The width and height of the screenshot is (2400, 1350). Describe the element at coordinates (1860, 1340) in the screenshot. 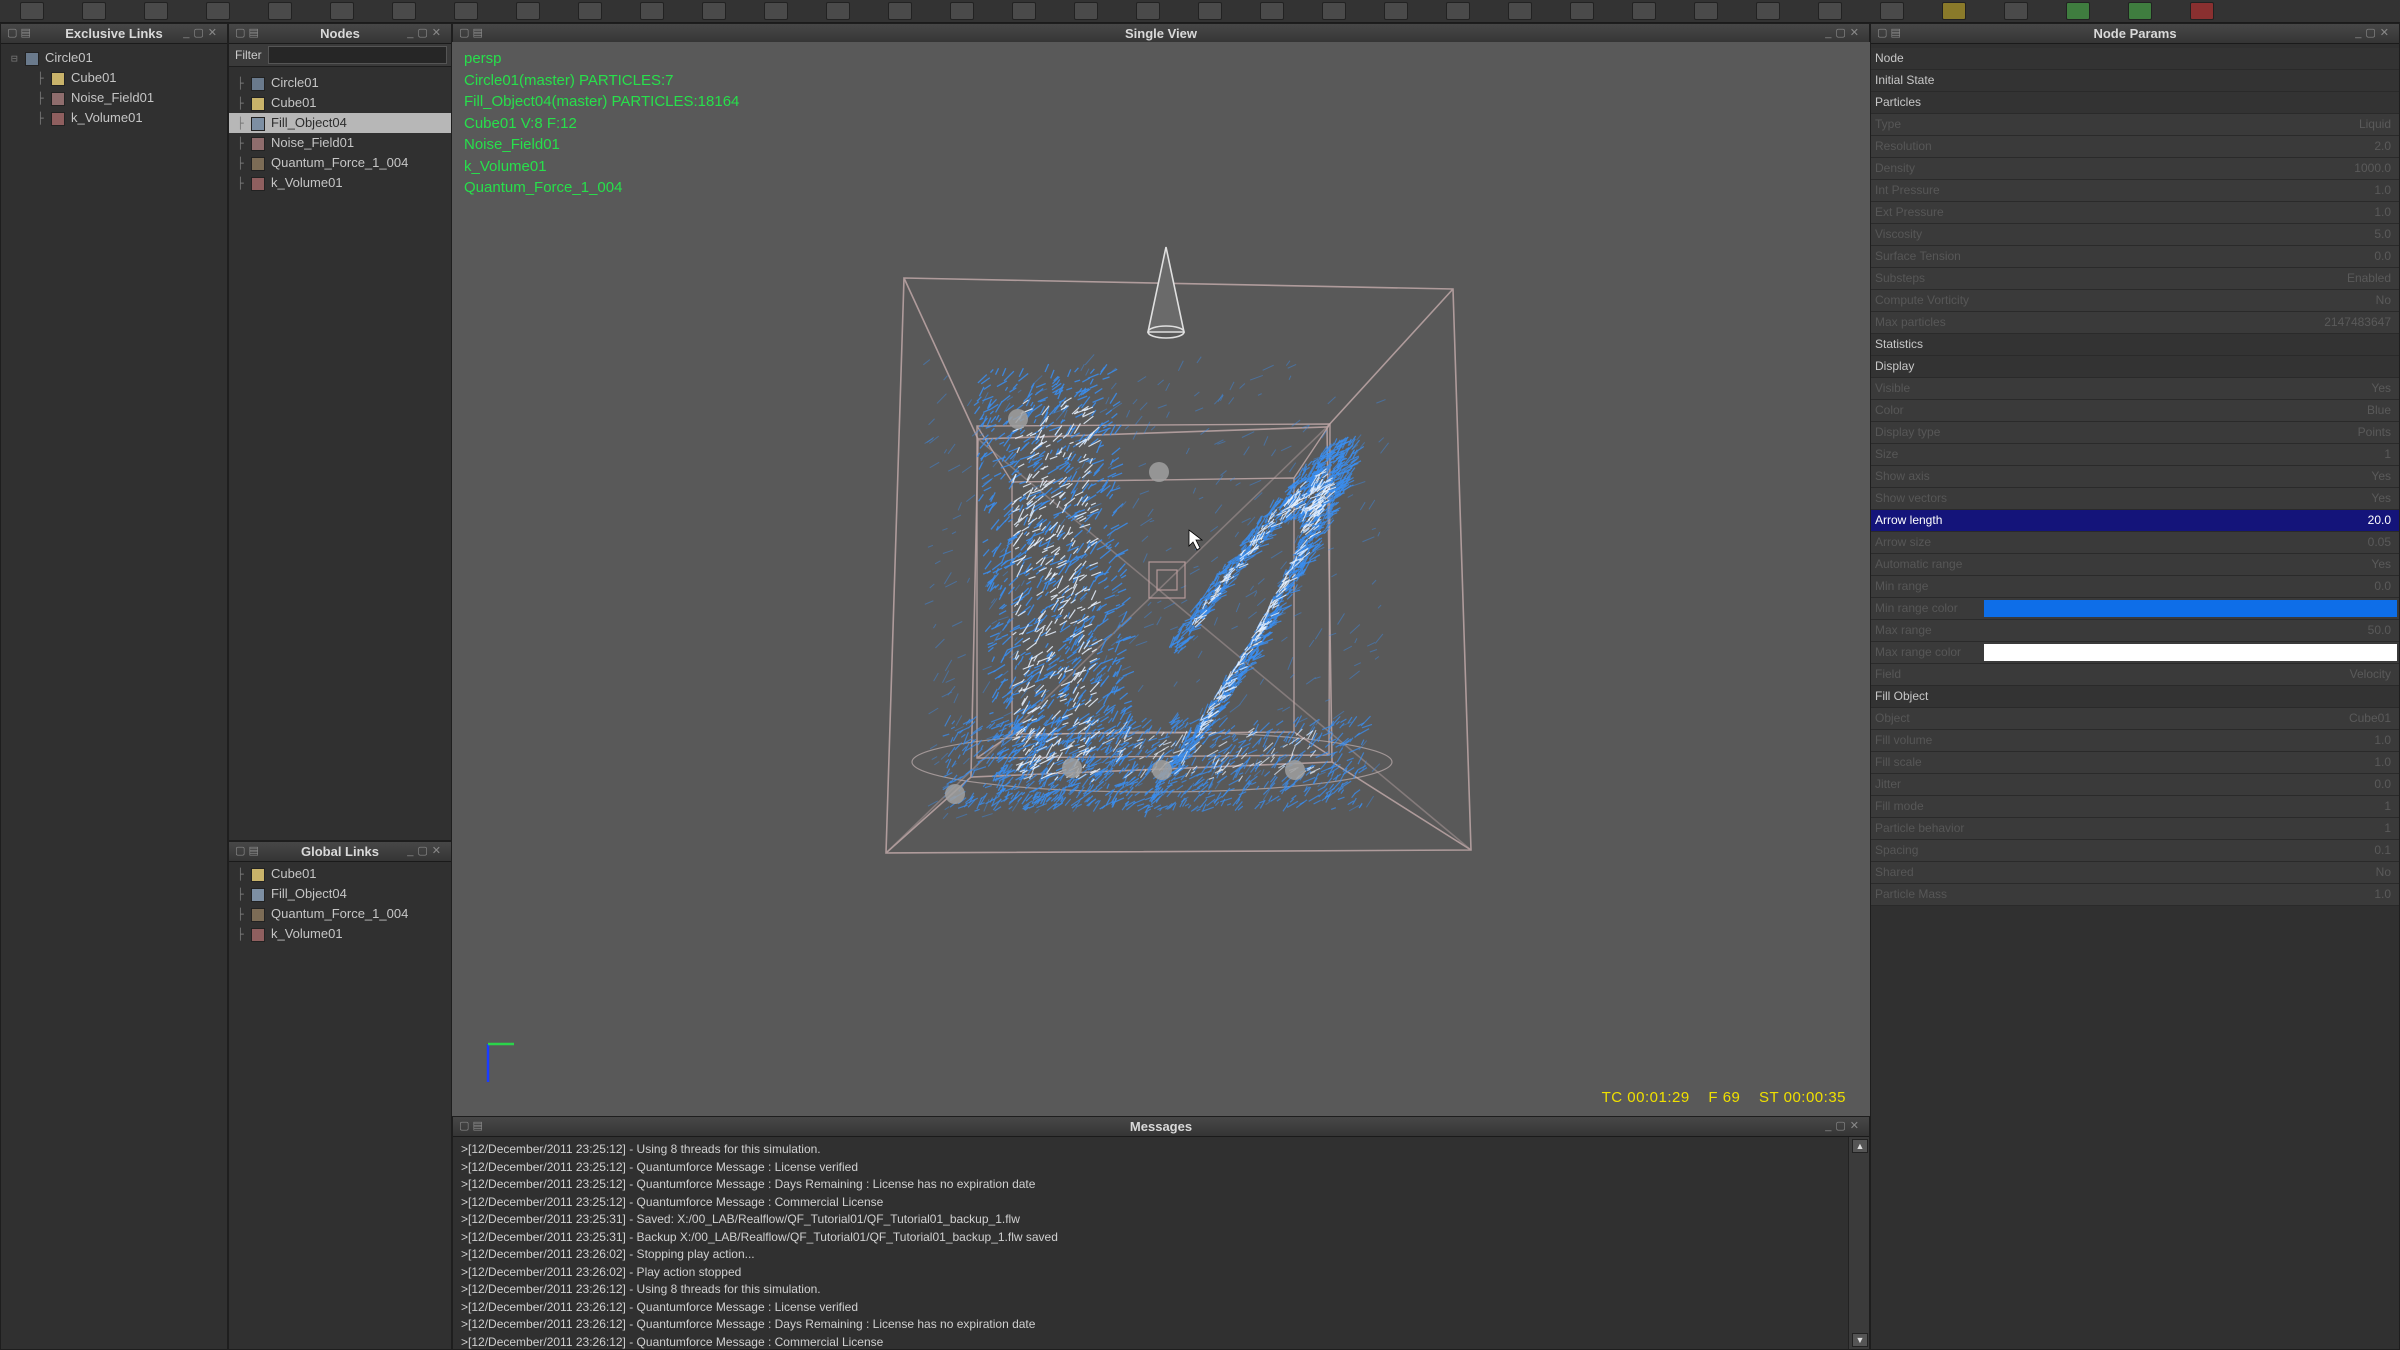

I see `scroll-down-icon: ▼` at that location.